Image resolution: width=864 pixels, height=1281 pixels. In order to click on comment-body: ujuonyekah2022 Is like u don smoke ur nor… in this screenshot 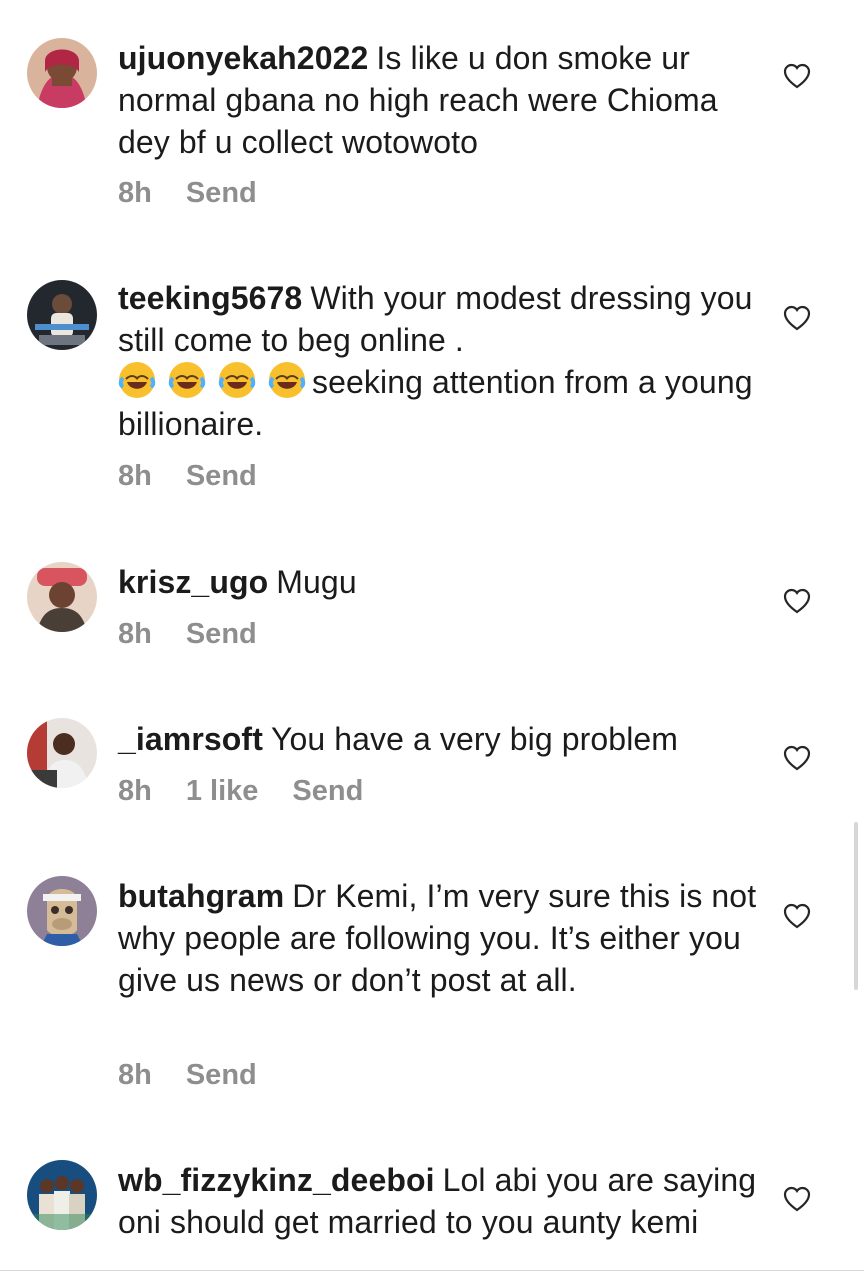, I will do `click(438, 100)`.